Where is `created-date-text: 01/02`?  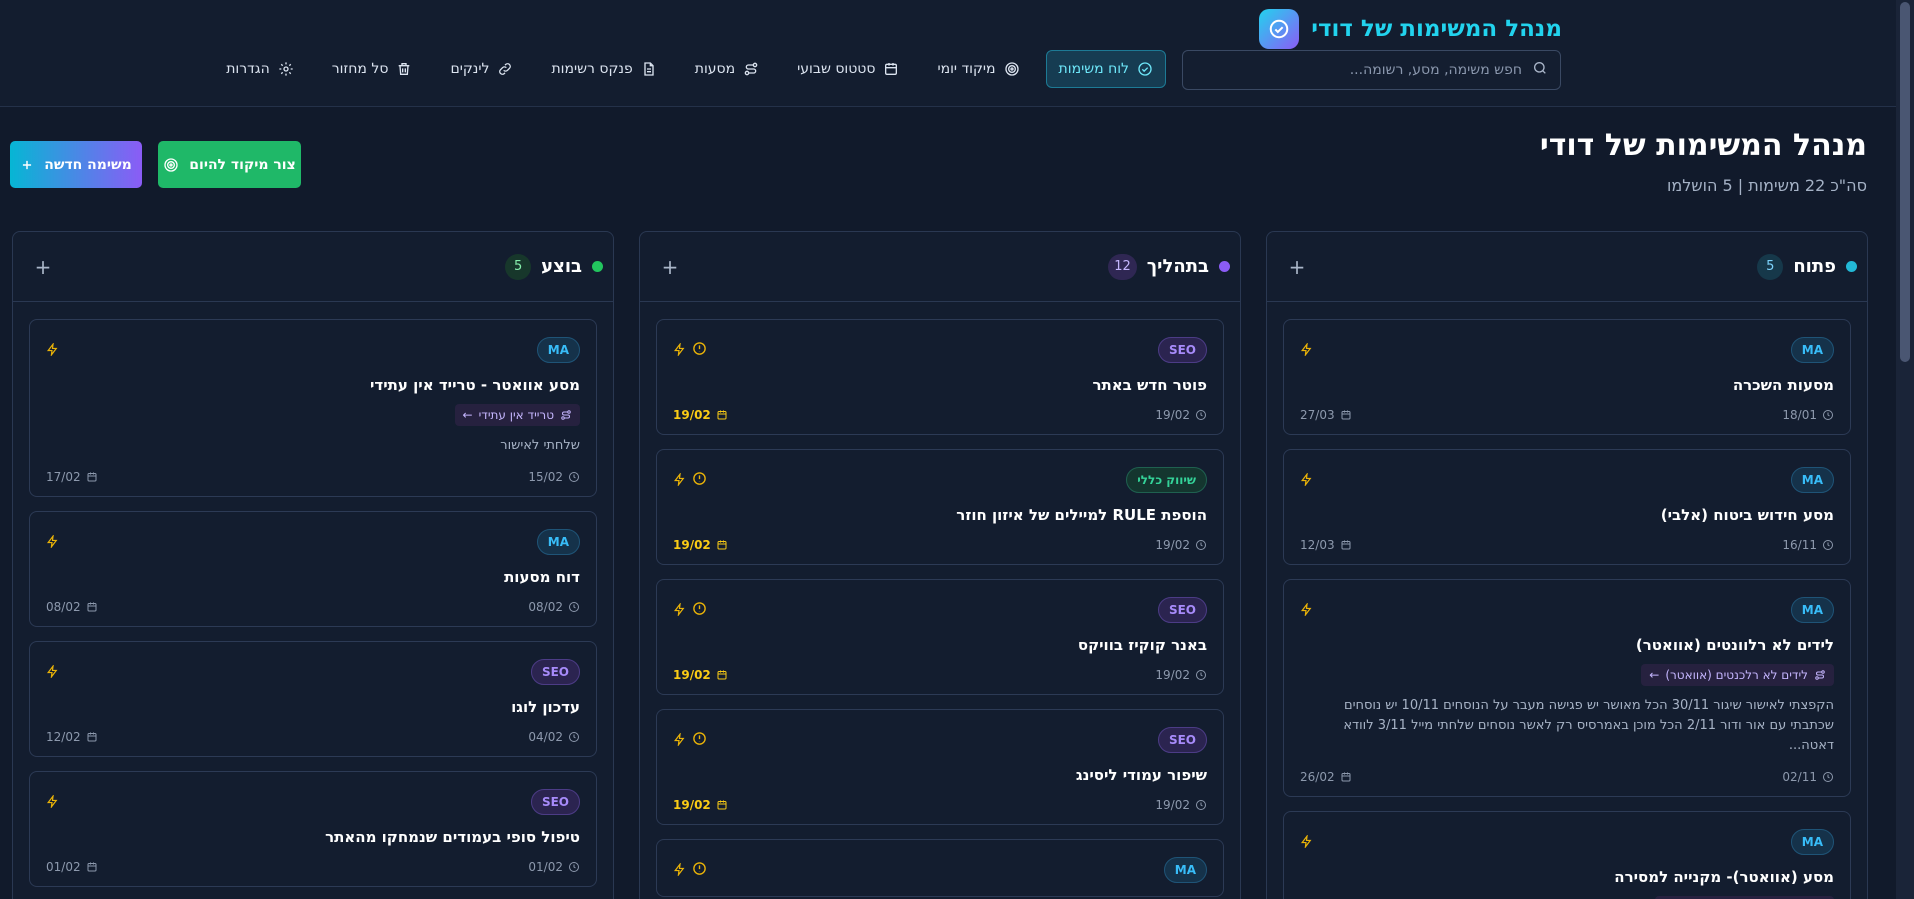
created-date-text: 01/02 is located at coordinates (545, 867).